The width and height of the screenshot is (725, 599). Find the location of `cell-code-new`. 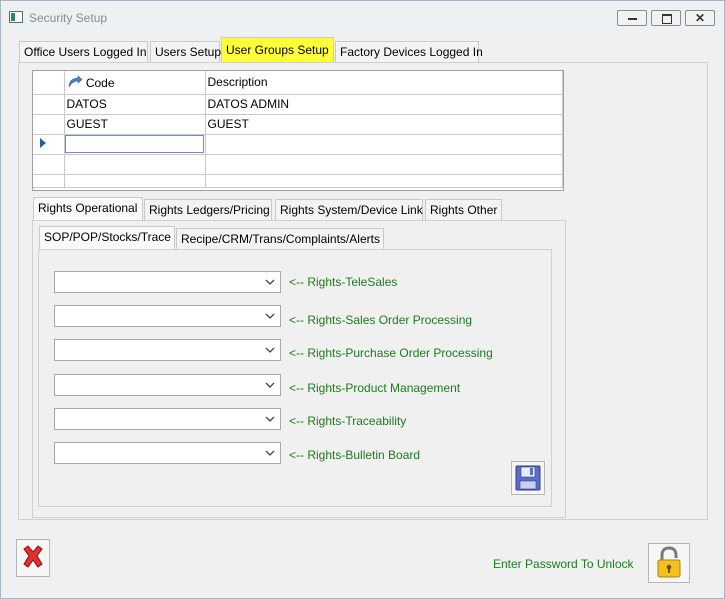

cell-code-new is located at coordinates (135, 144).